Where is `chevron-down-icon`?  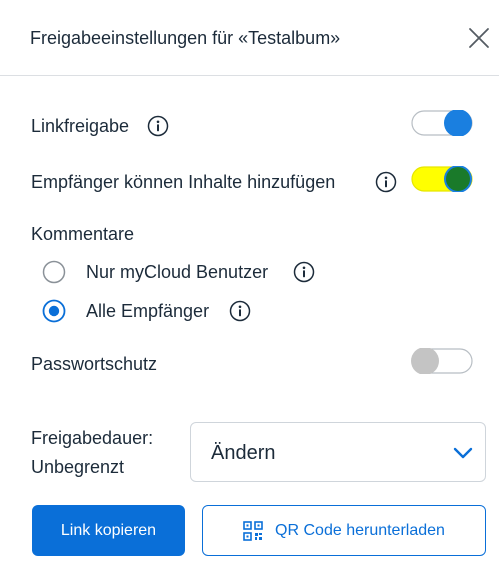 chevron-down-icon is located at coordinates (463, 453).